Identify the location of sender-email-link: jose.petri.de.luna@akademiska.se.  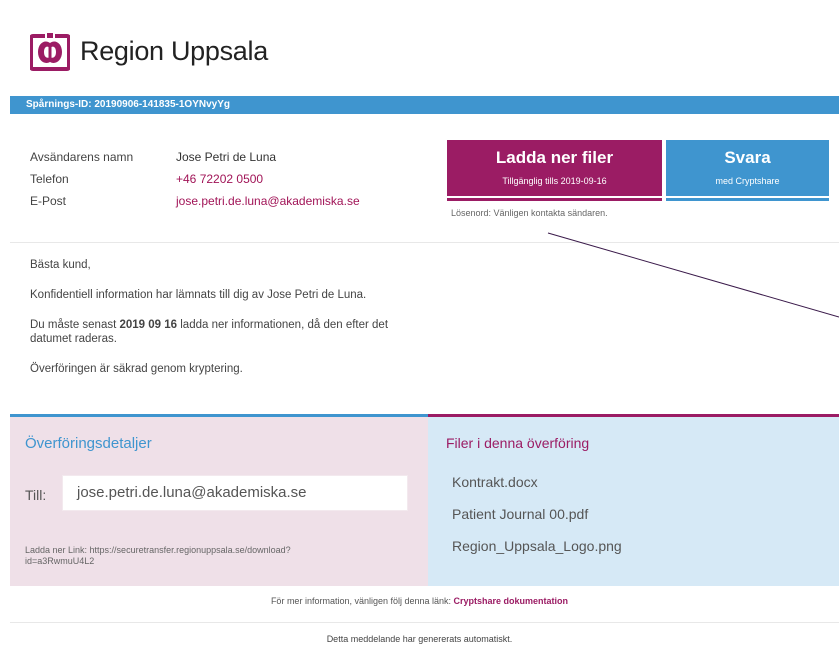
(268, 201).